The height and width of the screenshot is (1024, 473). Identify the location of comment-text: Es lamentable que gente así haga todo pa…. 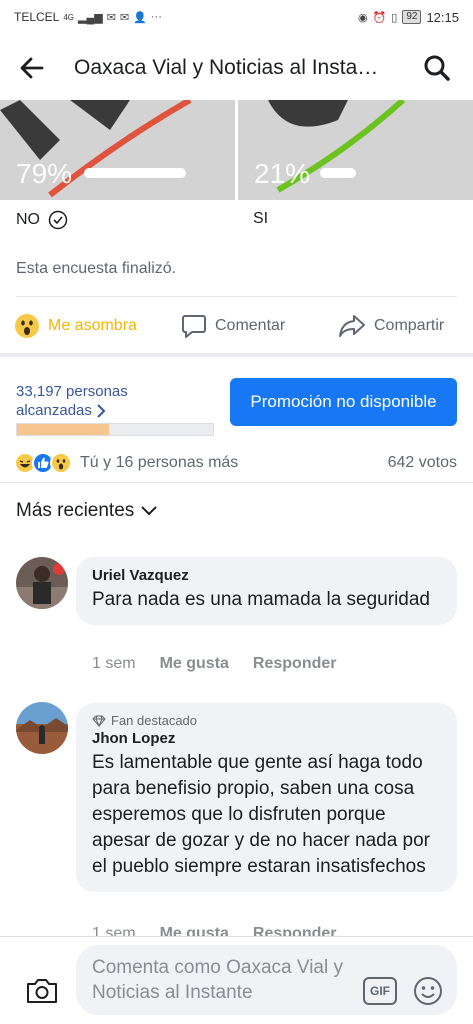
(261, 814).